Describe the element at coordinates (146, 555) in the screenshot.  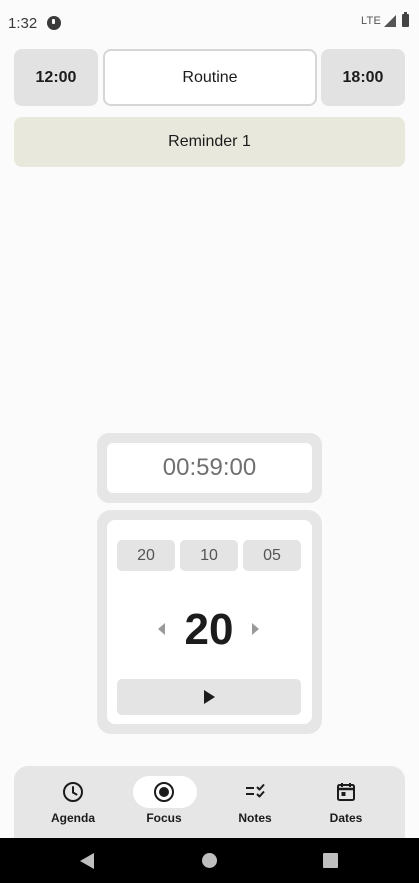
I see `preset-button-20: 20` at that location.